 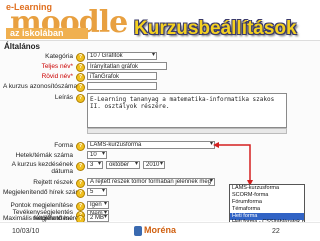 What do you see at coordinates (151, 145) in the screenshot?
I see `select-forma: LAMS-kurzusforma` at bounding box center [151, 145].